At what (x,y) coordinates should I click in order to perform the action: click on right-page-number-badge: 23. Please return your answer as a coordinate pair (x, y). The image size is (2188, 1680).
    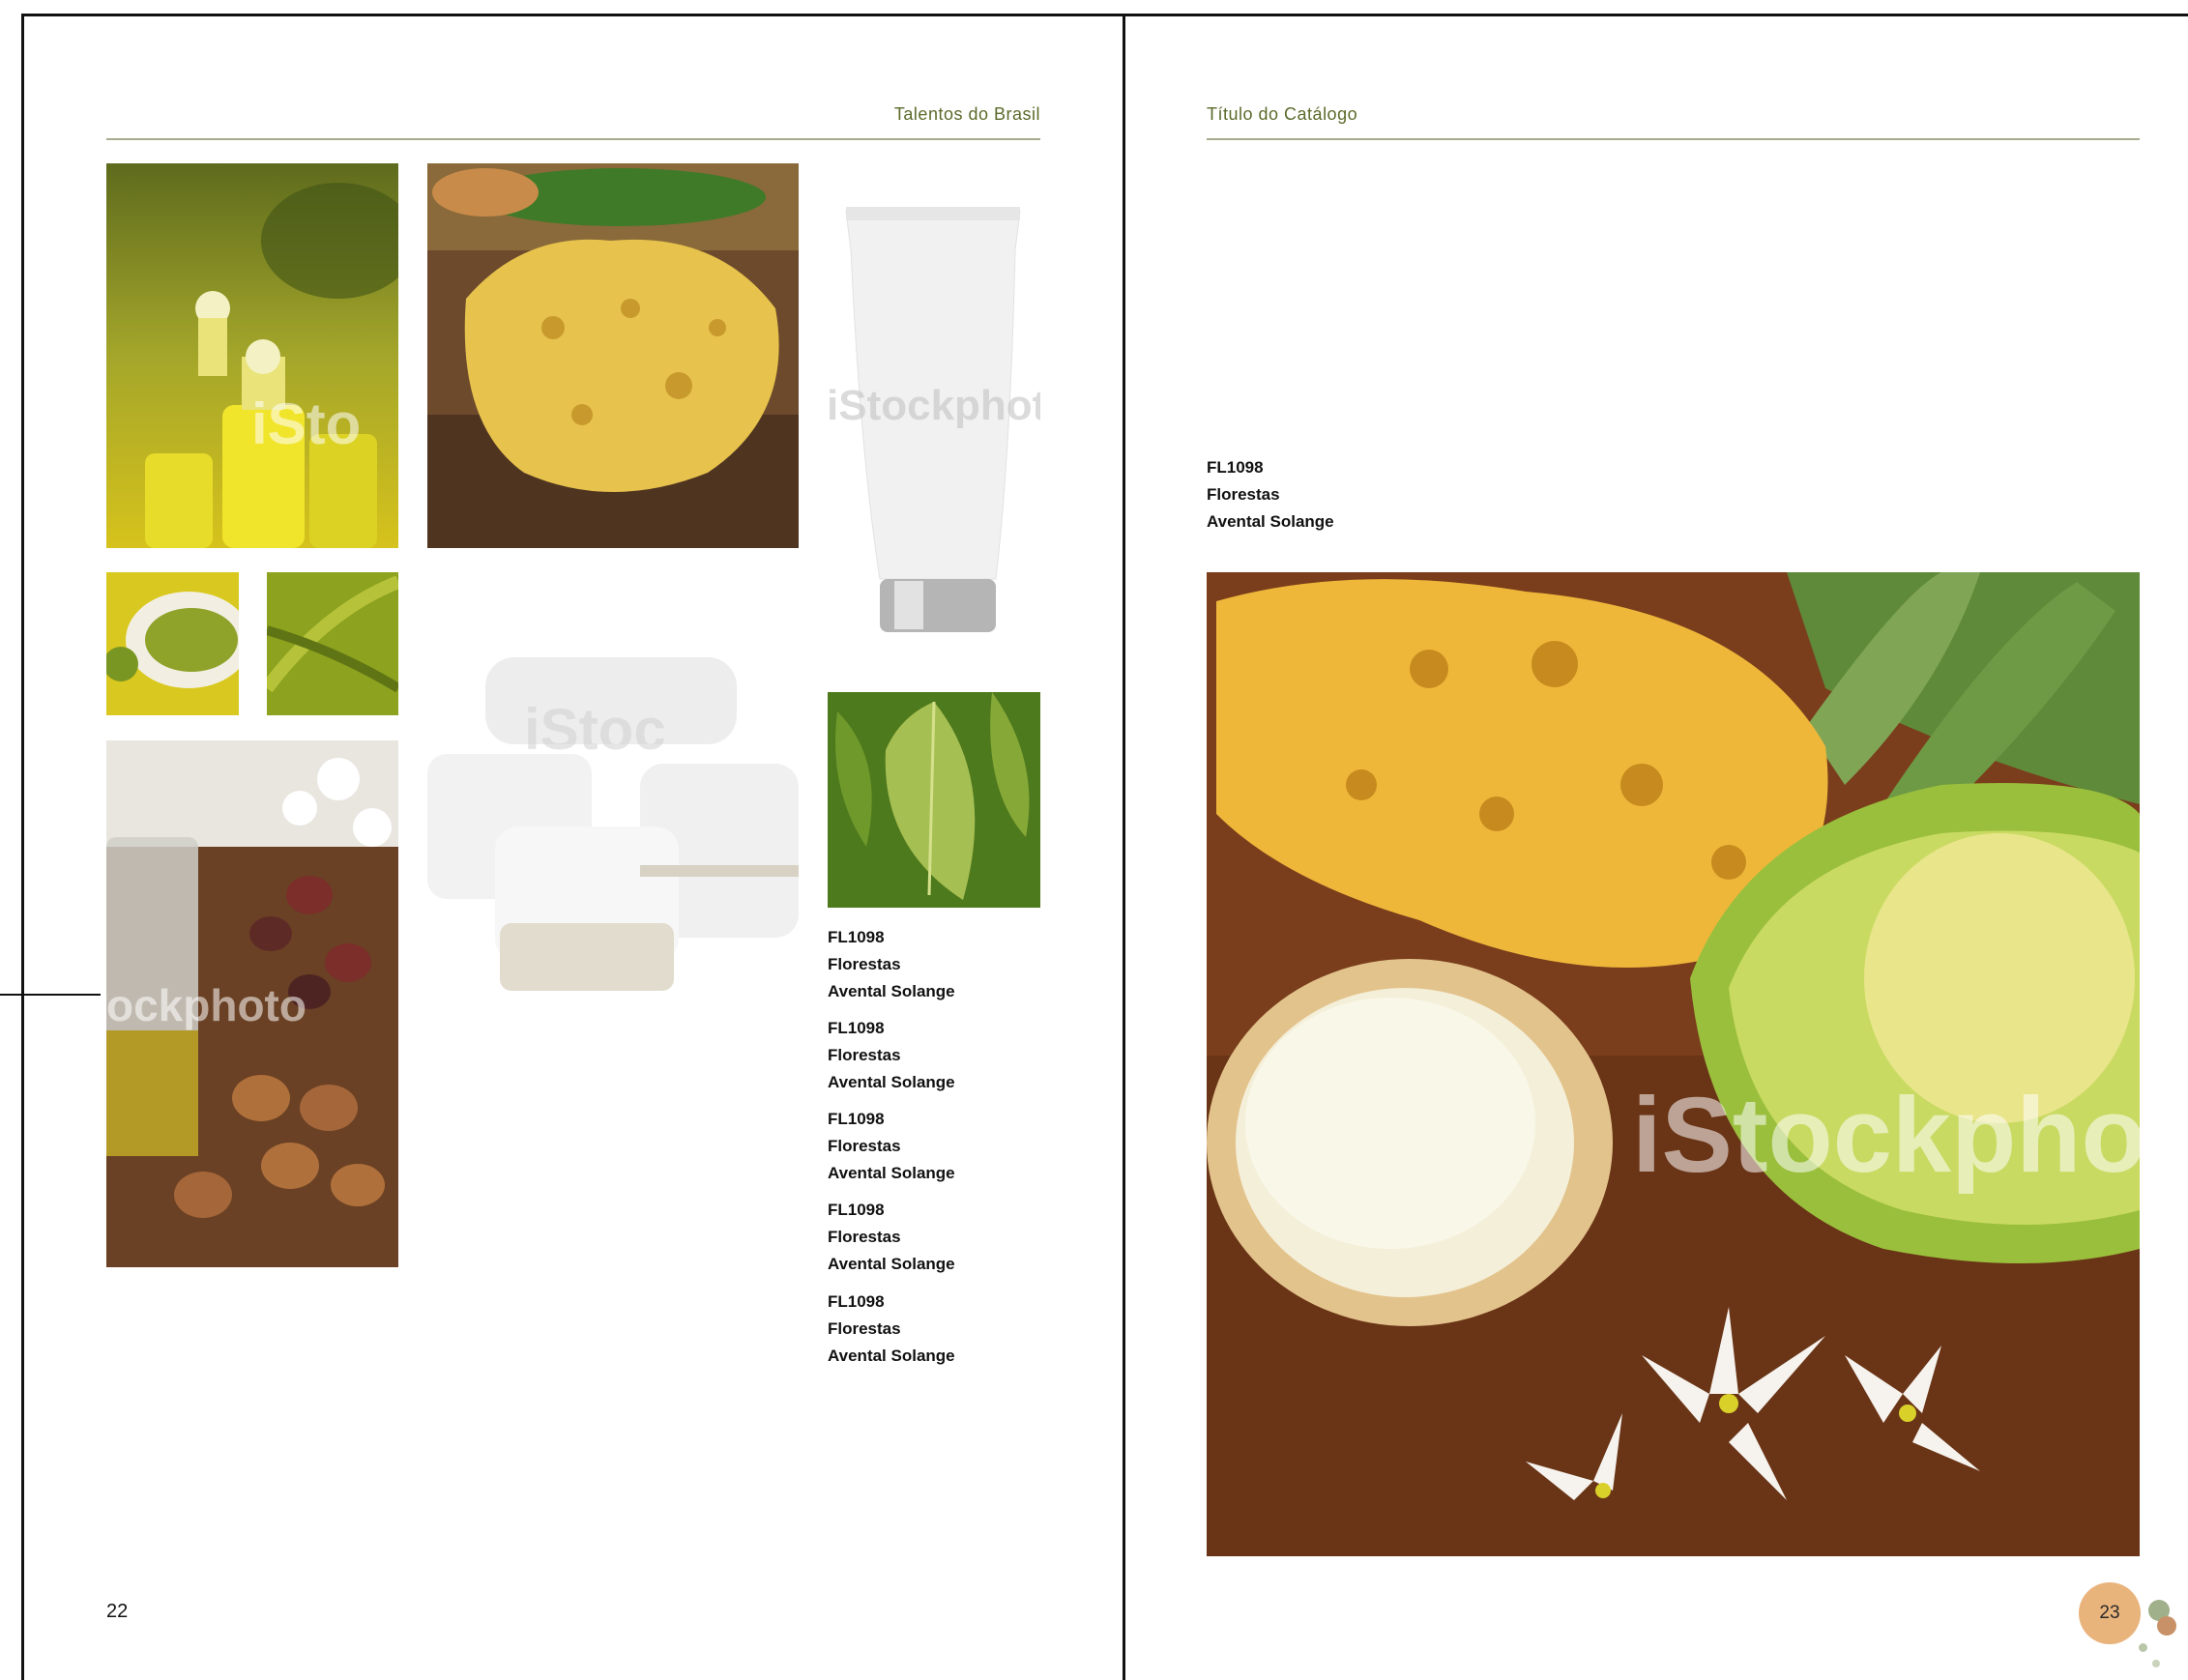
    Looking at the image, I should click on (2110, 1613).